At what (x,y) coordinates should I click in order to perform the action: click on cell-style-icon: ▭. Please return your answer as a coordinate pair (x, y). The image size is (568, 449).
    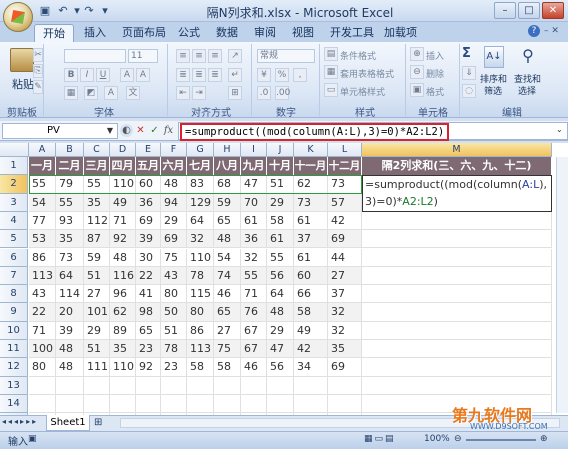
    Looking at the image, I should click on (331, 90).